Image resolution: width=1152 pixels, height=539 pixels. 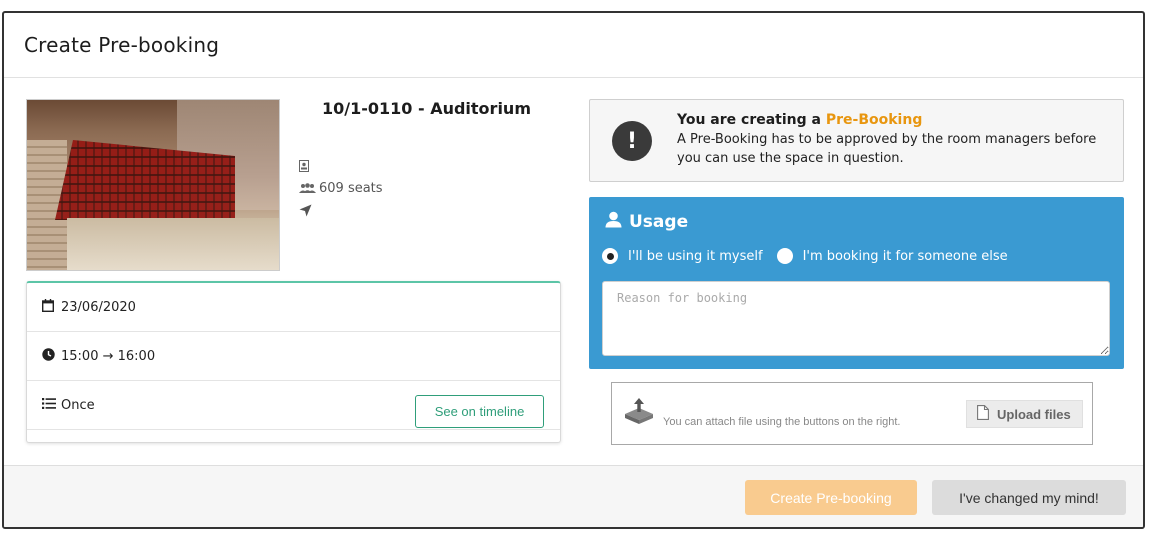 What do you see at coordinates (1024, 414) in the screenshot?
I see `upload-files-button: Upload files` at bounding box center [1024, 414].